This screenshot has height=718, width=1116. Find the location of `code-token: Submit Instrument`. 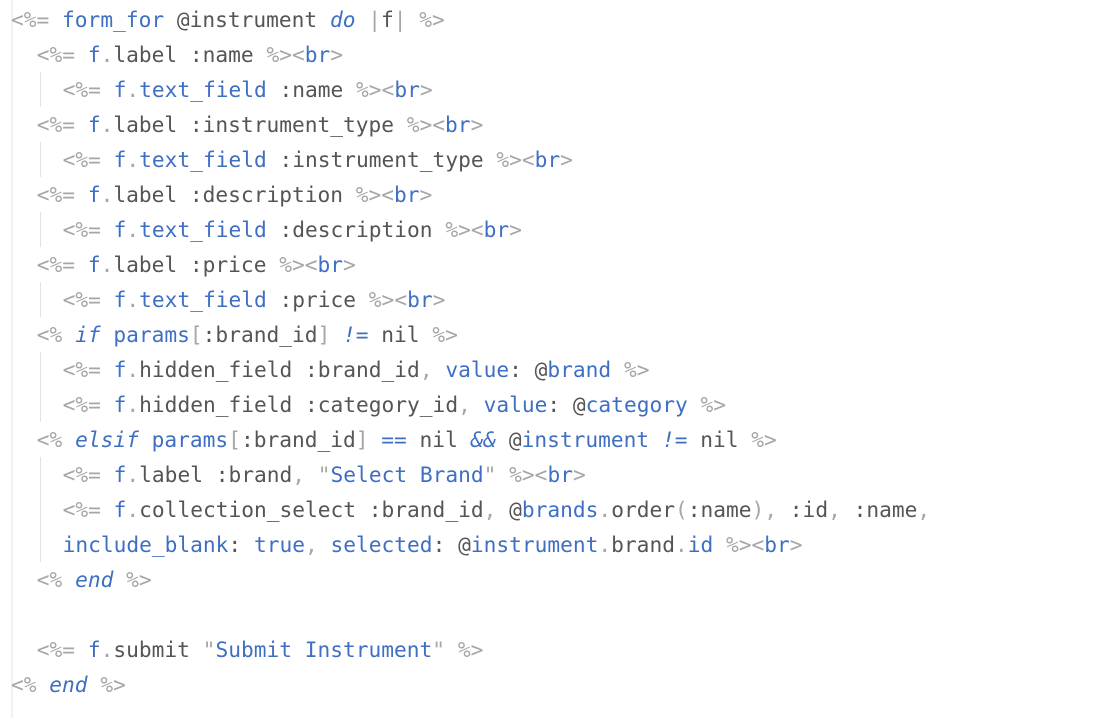

code-token: Submit Instrument is located at coordinates (324, 650).